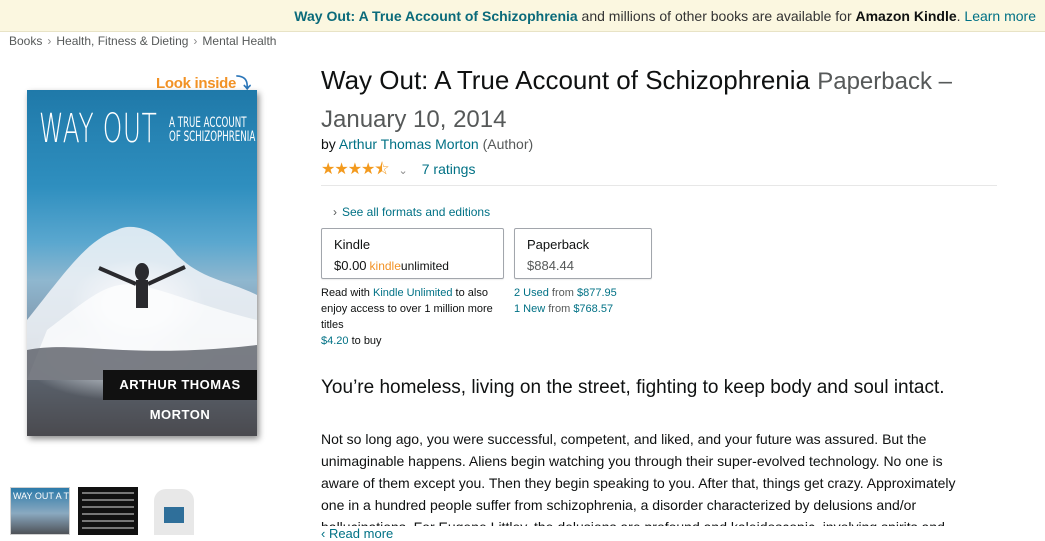 Image resolution: width=1045 pixels, height=541 pixels. I want to click on cover-title: WAY OUT, so click(98, 129).